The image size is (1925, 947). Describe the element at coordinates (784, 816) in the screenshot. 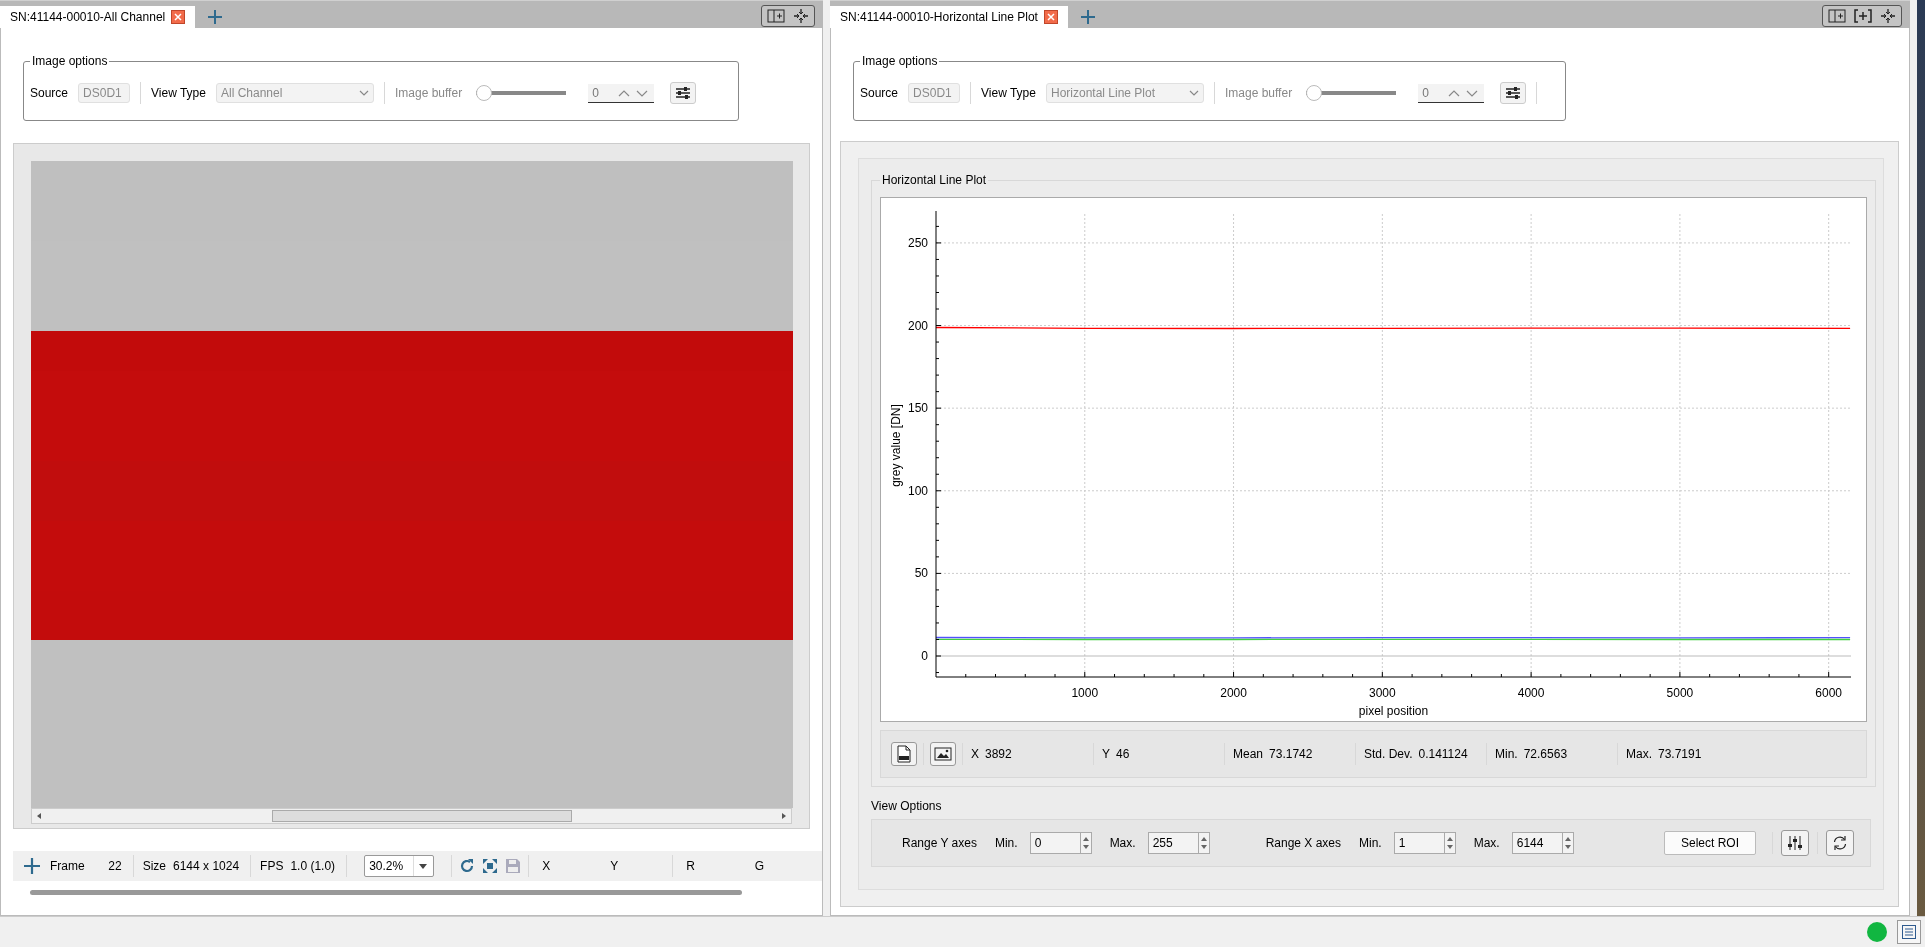

I see `scroll-right-icon` at that location.